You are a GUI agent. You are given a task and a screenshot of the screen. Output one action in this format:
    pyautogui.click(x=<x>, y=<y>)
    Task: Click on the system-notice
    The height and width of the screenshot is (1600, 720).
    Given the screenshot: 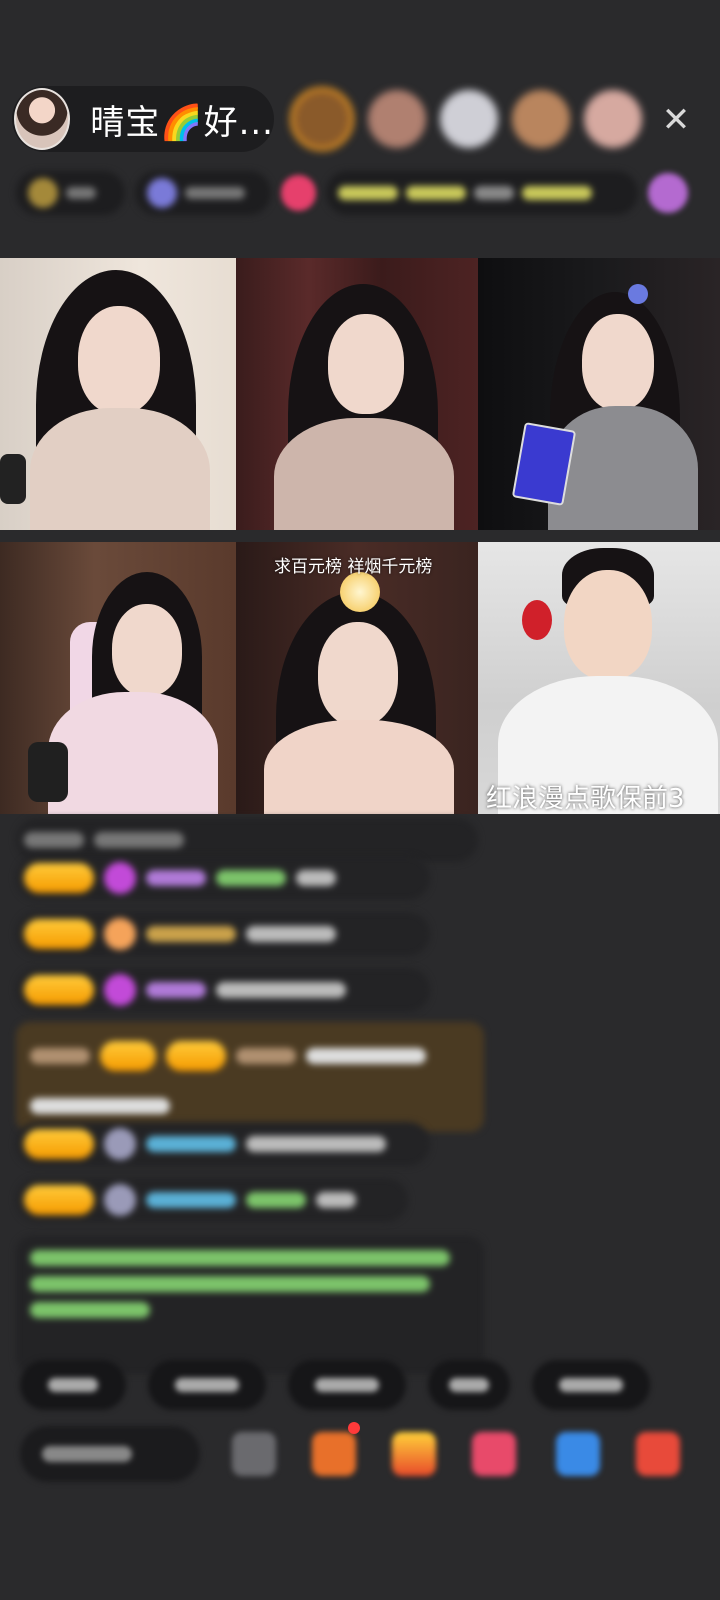 What is the action you would take?
    pyautogui.click(x=250, y=1305)
    